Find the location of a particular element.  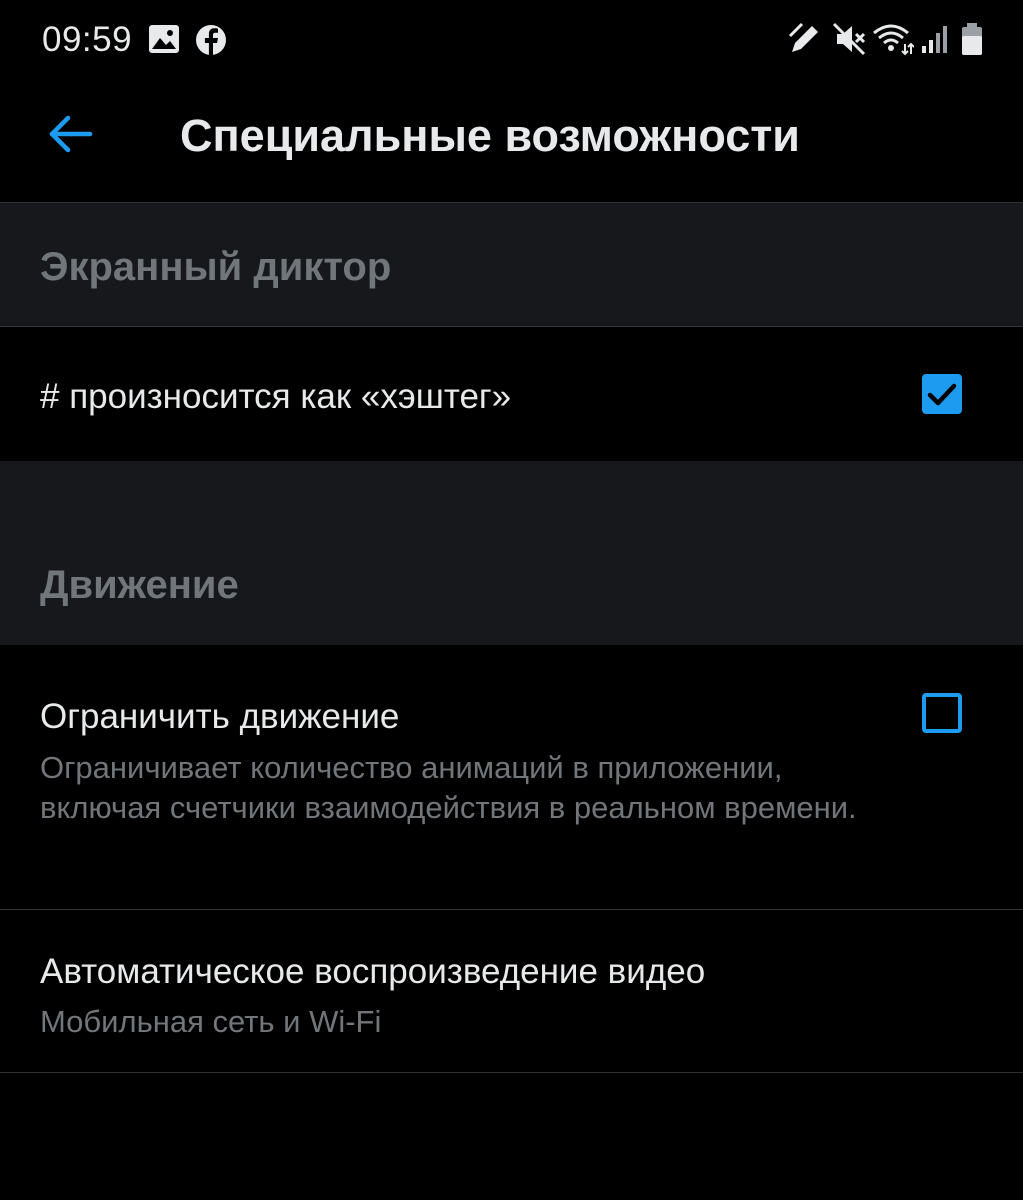

setting-row-hashtag: # произносится как «хэштег» is located at coordinates (511, 394).